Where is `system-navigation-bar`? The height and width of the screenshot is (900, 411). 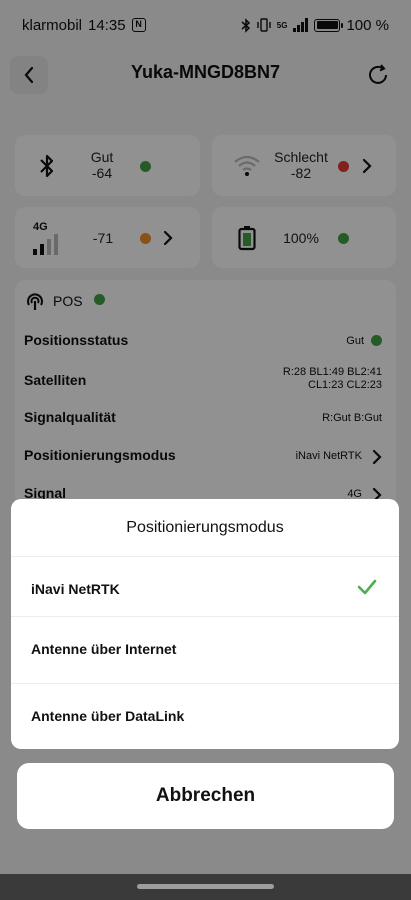
system-navigation-bar is located at coordinates (205, 887).